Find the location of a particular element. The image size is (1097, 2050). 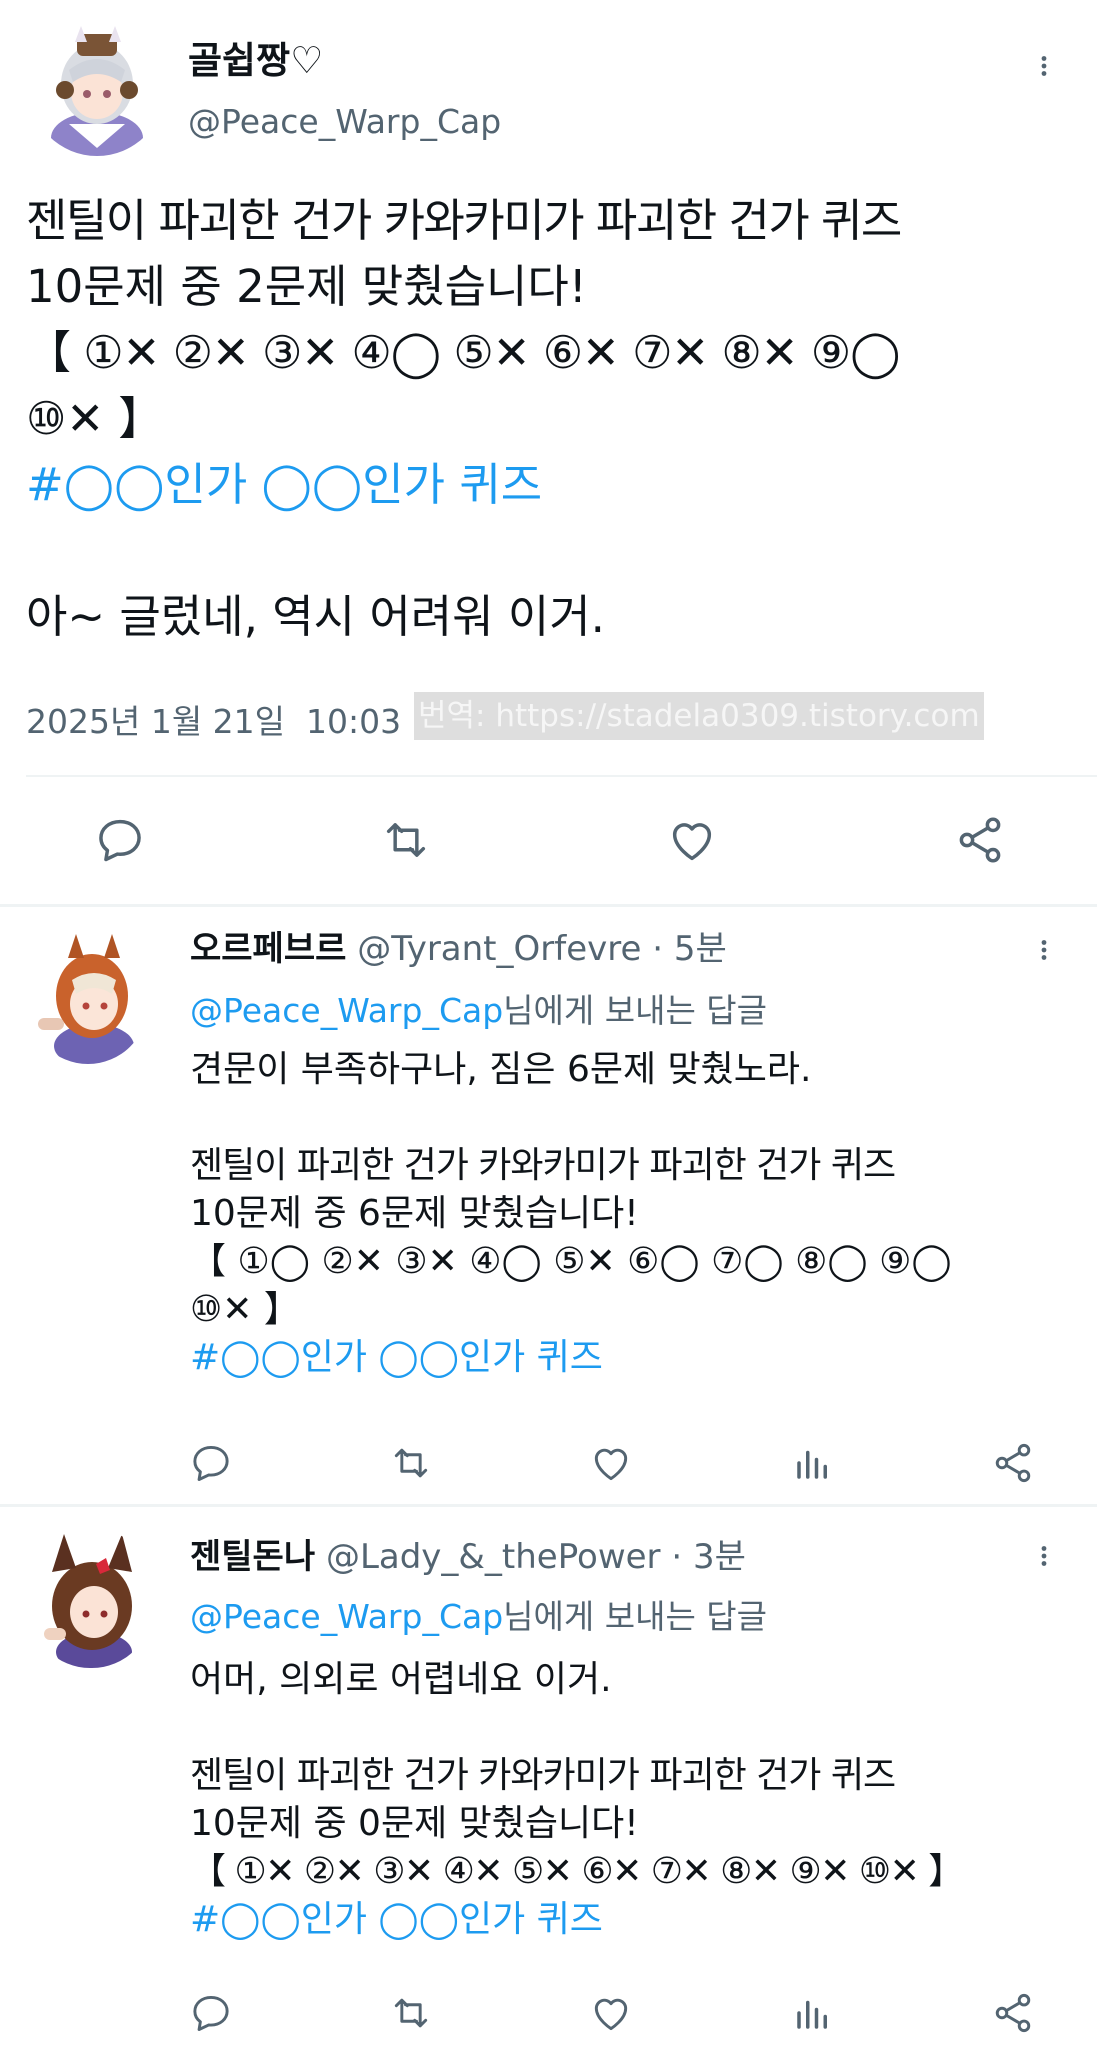

reply-comment: 견문이 부족하구나, 짐은 6문제 맞췄노라. is located at coordinates (501, 1069).